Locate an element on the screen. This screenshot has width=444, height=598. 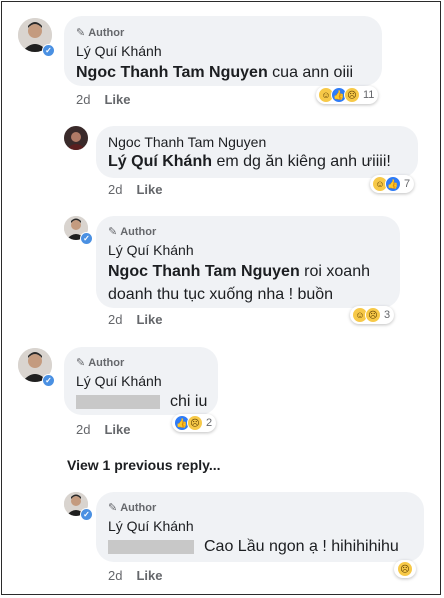
reaction-summary: ☺ 👍 7 is located at coordinates (392, 184).